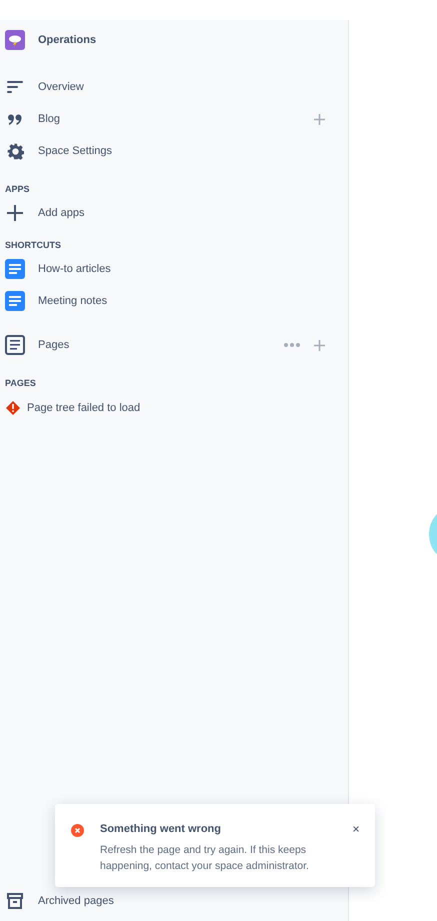 This screenshot has width=437, height=921. What do you see at coordinates (15, 151) in the screenshot?
I see `settings-icon` at bounding box center [15, 151].